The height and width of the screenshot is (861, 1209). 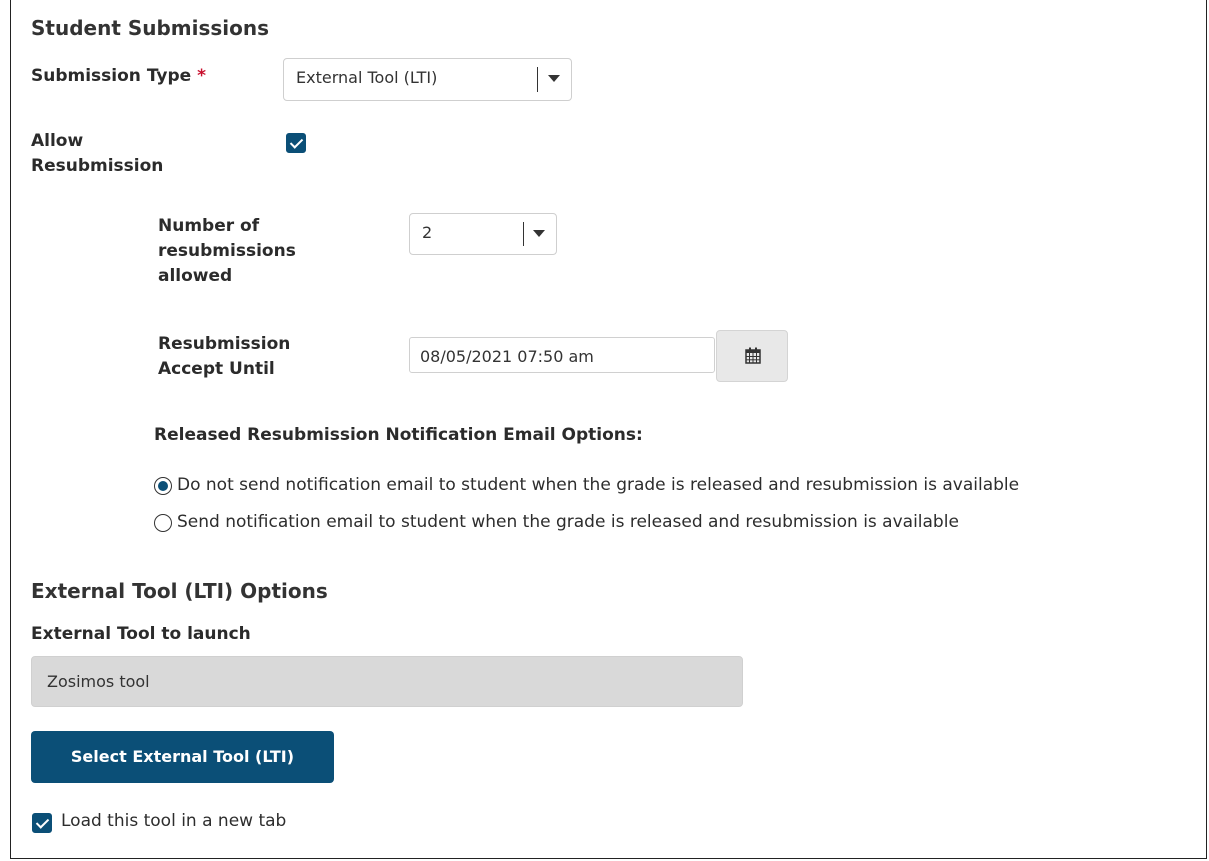 What do you see at coordinates (367, 77) in the screenshot?
I see `submission-type-value: External Tool (LTI)` at bounding box center [367, 77].